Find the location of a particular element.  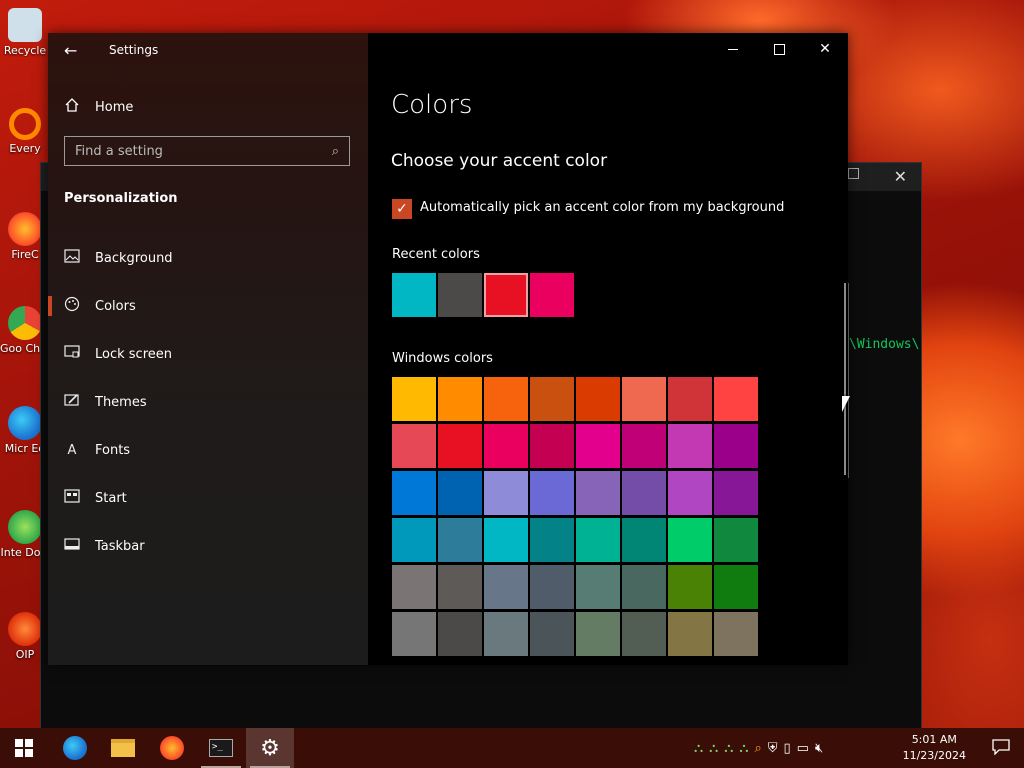

checkmark-icon: ✓ is located at coordinates (402, 209).